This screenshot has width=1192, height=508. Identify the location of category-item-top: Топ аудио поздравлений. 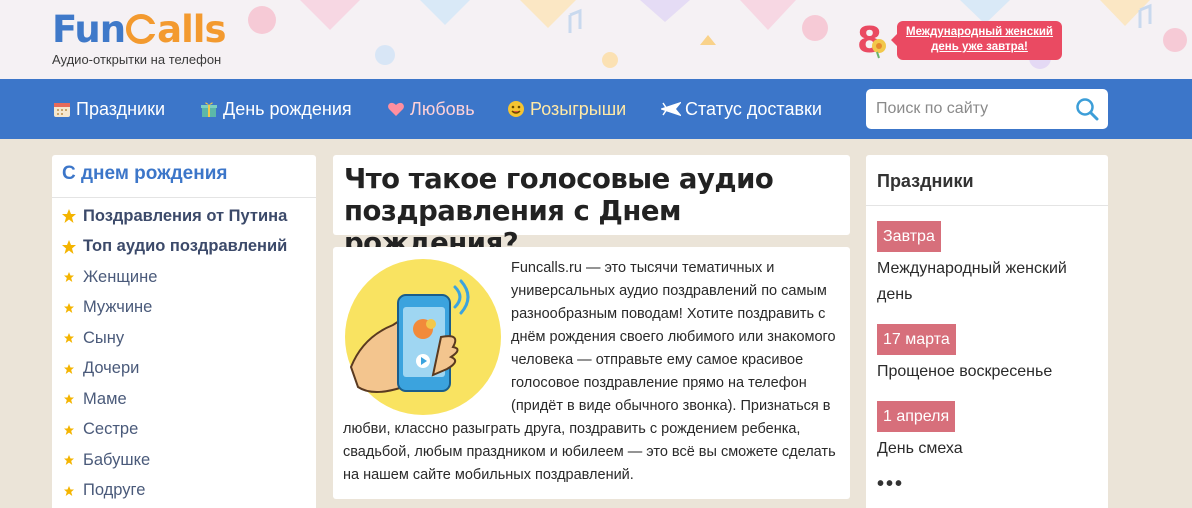
(184, 247).